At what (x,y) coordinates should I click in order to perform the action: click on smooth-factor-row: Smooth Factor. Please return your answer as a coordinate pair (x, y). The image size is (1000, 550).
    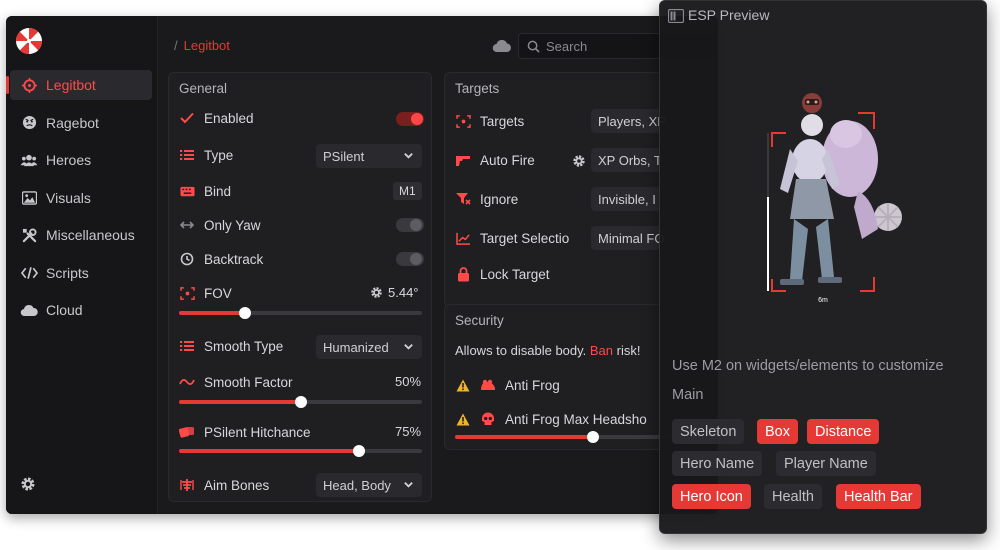
    Looking at the image, I should click on (236, 382).